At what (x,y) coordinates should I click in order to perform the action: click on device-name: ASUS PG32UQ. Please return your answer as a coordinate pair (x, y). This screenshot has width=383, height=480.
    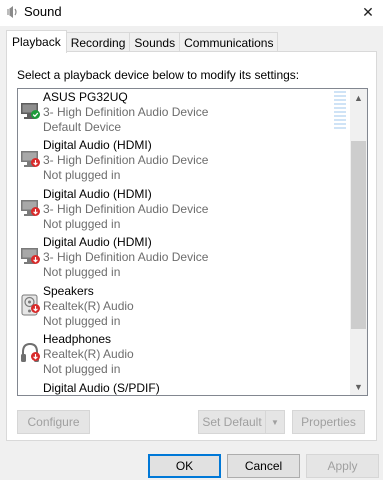
    Looking at the image, I should click on (85, 97).